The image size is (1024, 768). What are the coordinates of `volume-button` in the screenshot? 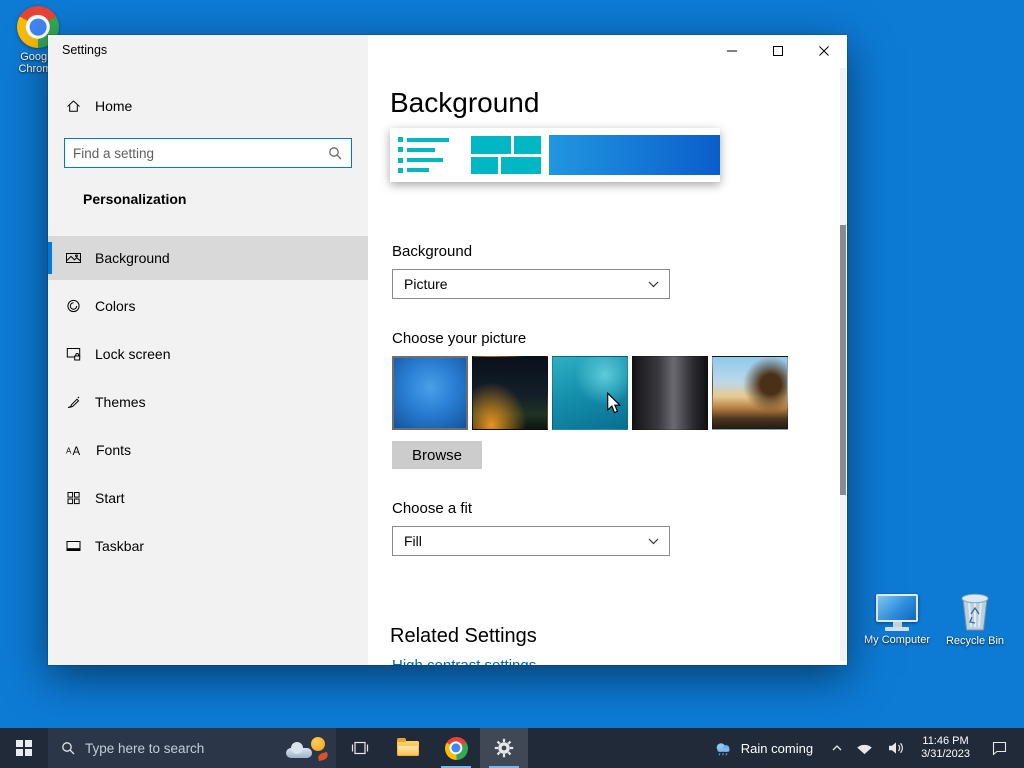 It's located at (896, 748).